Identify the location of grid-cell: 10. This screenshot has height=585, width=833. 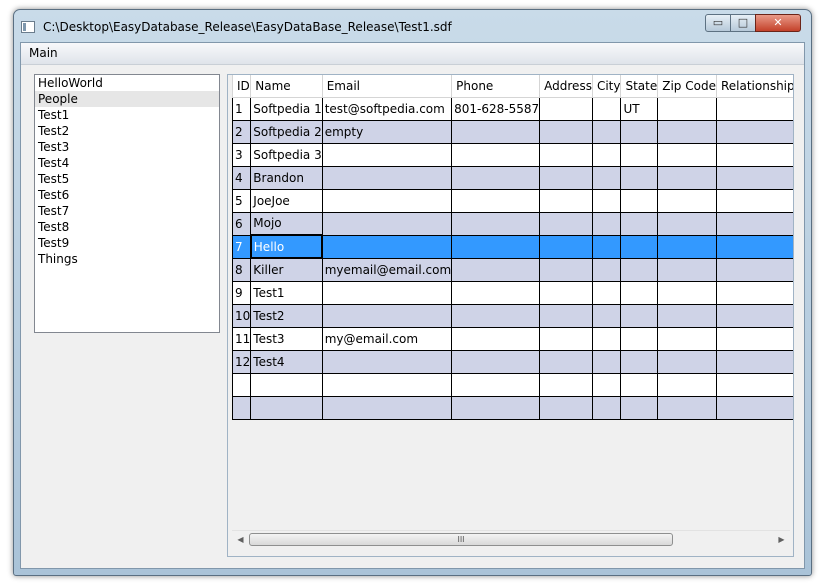
(241, 315).